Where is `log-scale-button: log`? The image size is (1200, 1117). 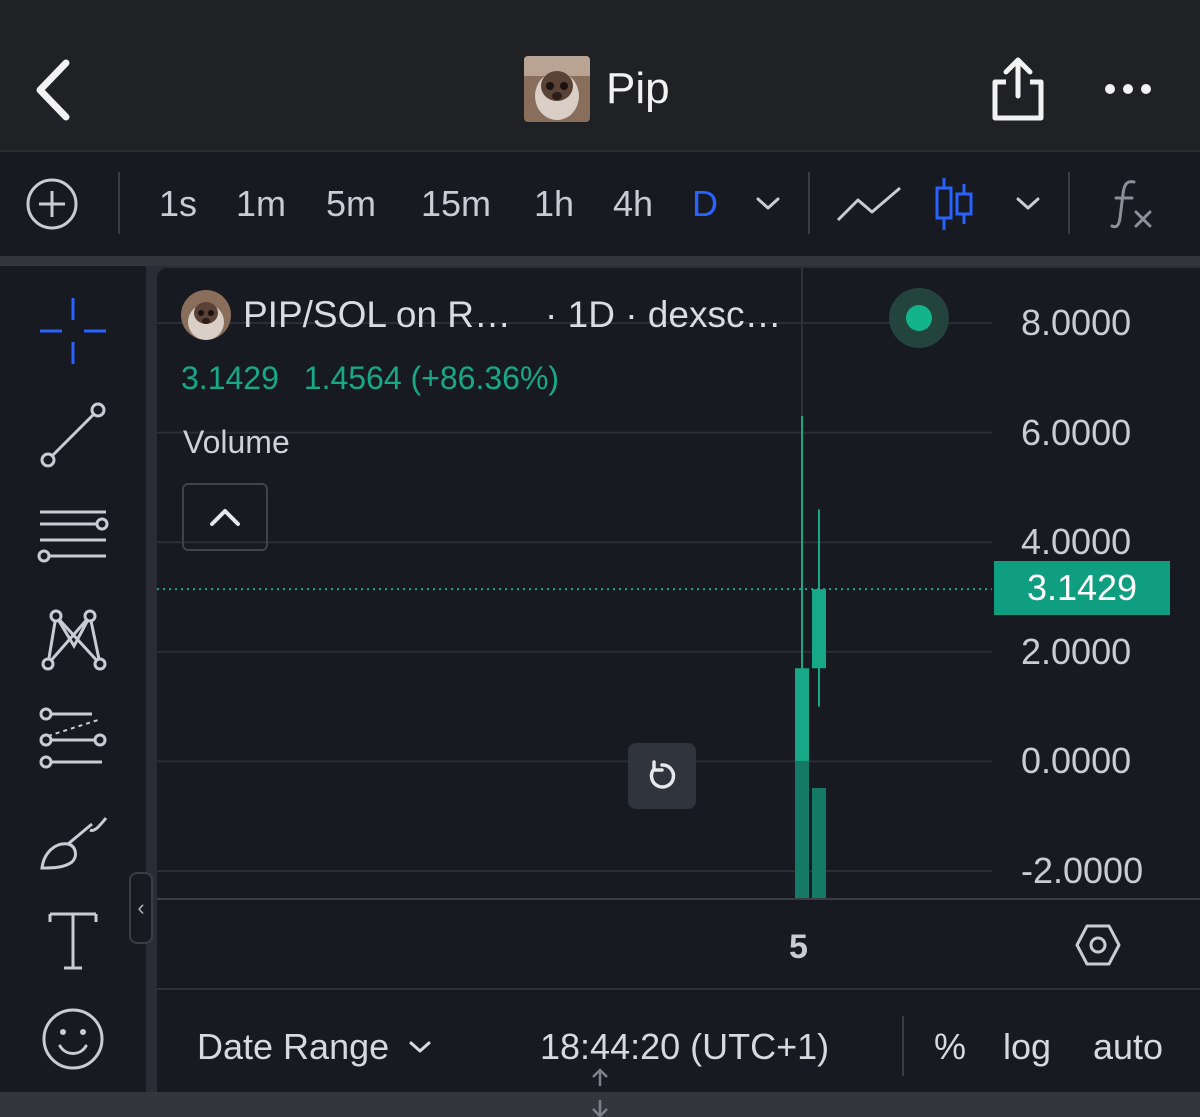
log-scale-button: log is located at coordinates (1027, 1047).